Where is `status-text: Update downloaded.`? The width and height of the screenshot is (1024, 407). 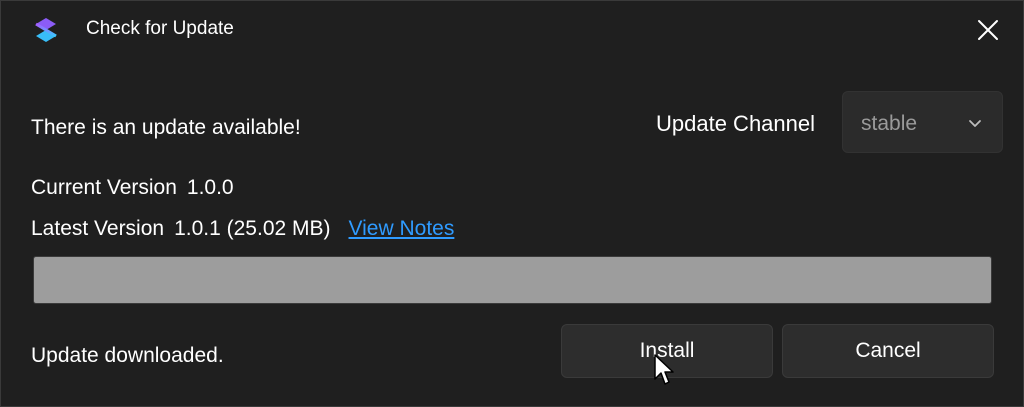 status-text: Update downloaded. is located at coordinates (127, 355).